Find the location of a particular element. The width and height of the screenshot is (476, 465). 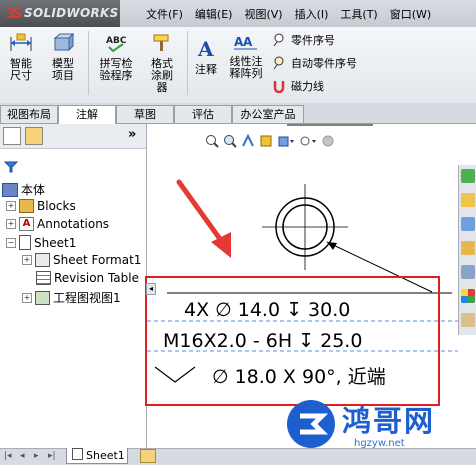

sheet-nav-next-icon: ▸ is located at coordinates (36, 456).